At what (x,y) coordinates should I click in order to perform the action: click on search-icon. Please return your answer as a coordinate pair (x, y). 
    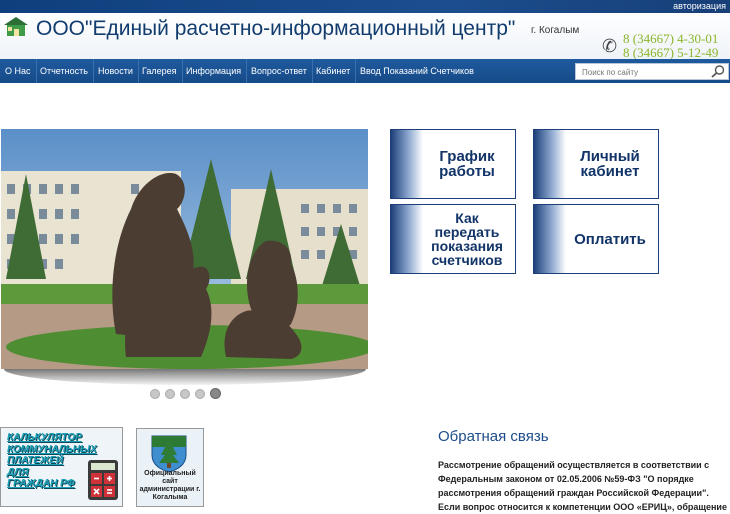
    Looking at the image, I should click on (718, 71).